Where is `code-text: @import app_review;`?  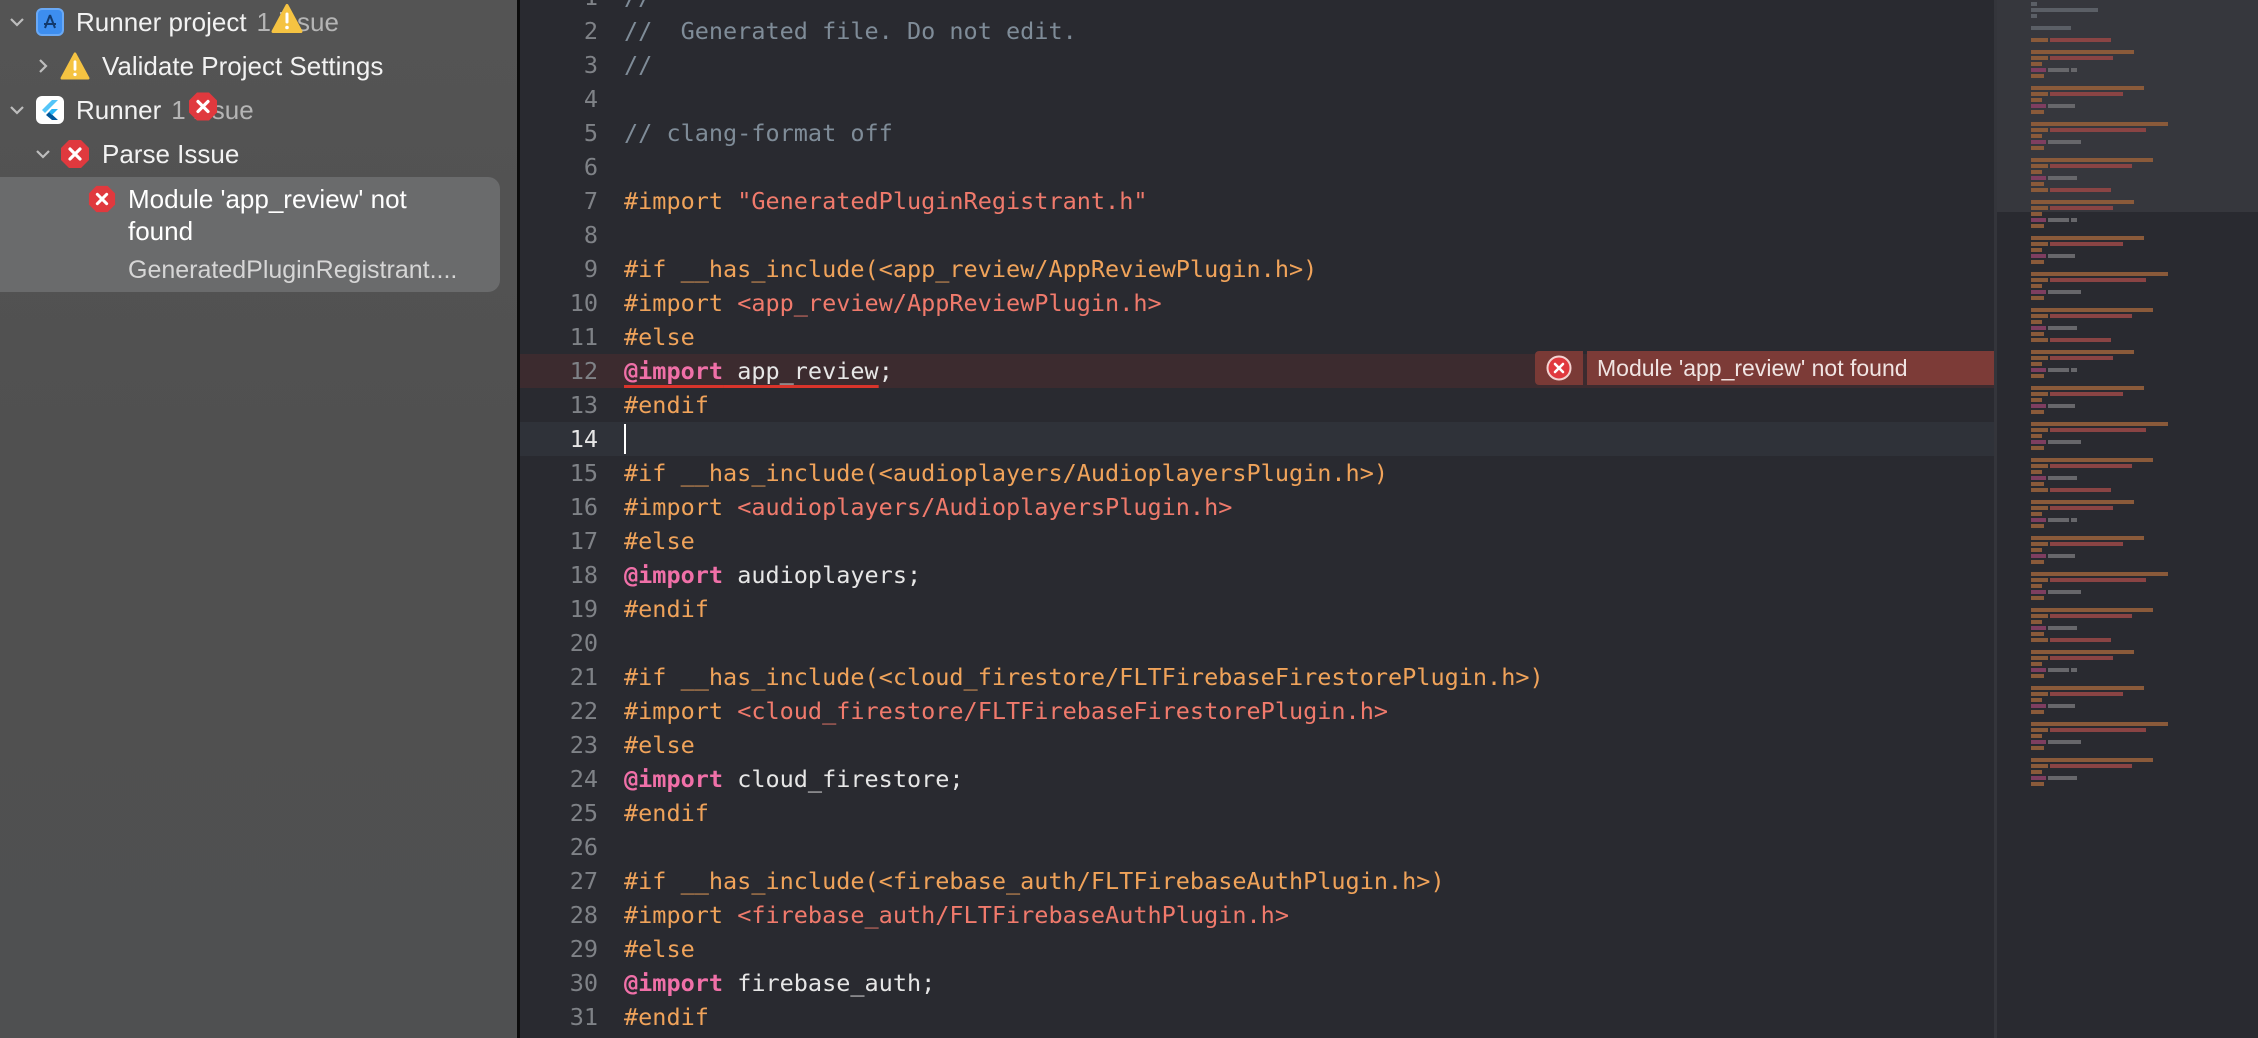 code-text: @import app_review; is located at coordinates (758, 371).